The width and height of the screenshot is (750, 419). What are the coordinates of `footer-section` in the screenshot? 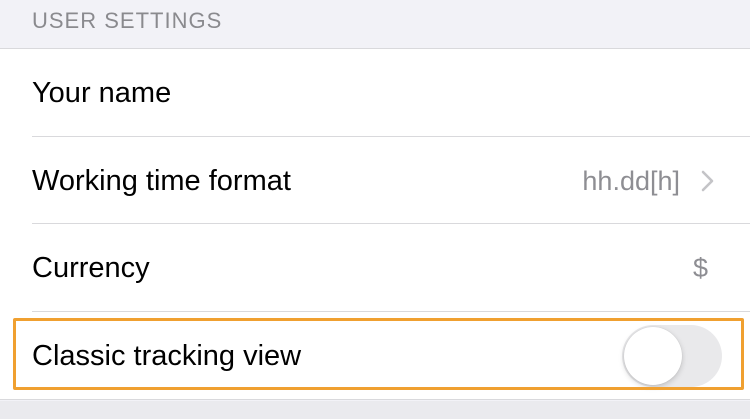 It's located at (375, 410).